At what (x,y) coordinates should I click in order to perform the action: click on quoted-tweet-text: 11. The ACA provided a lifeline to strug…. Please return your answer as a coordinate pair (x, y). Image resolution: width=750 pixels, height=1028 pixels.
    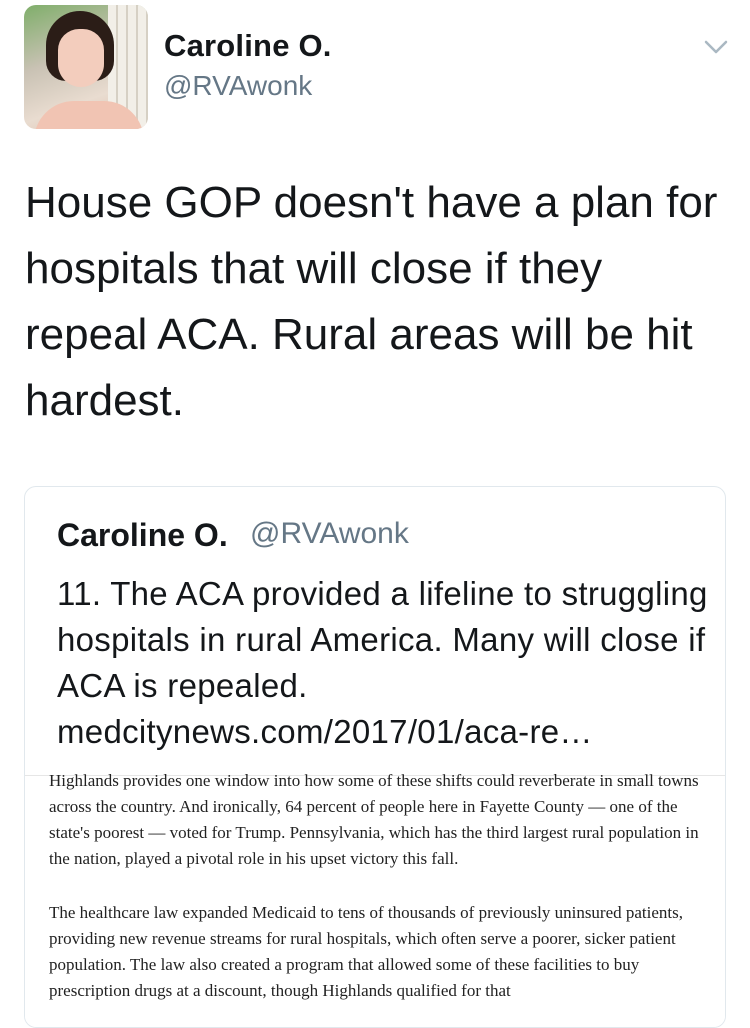
    Looking at the image, I should click on (382, 662).